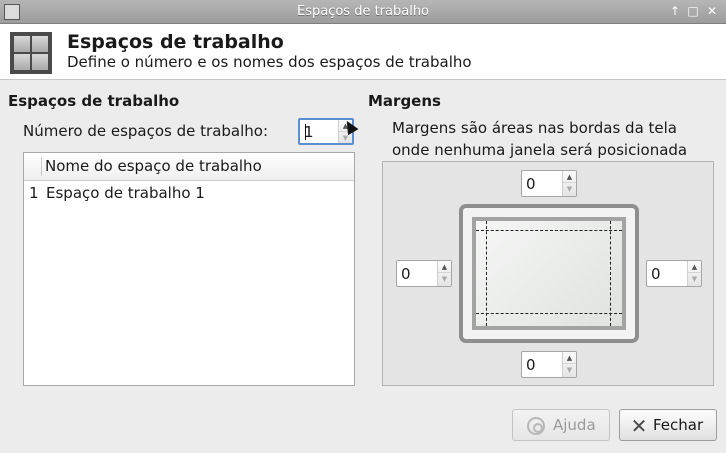 The width and height of the screenshot is (726, 453). I want to click on workspace-count-label: Número de espaços de trabalho:, so click(146, 131).